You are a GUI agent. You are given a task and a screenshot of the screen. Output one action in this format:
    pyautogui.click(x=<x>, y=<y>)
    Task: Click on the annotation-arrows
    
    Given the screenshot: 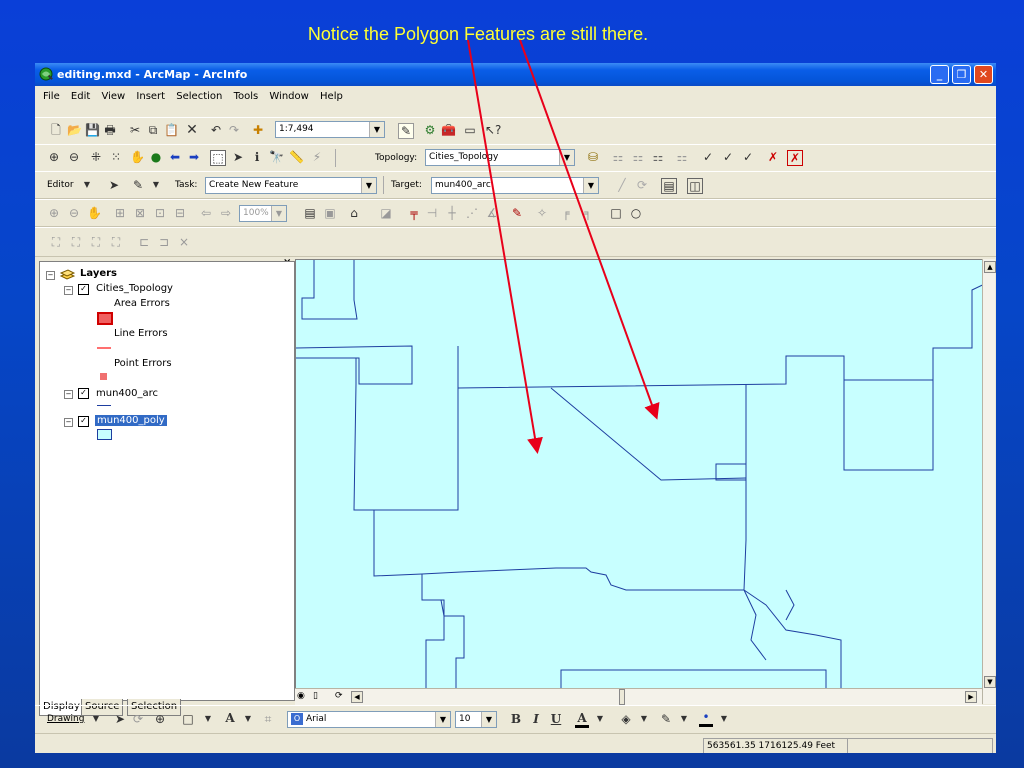 What is the action you would take?
    pyautogui.click(x=563, y=246)
    